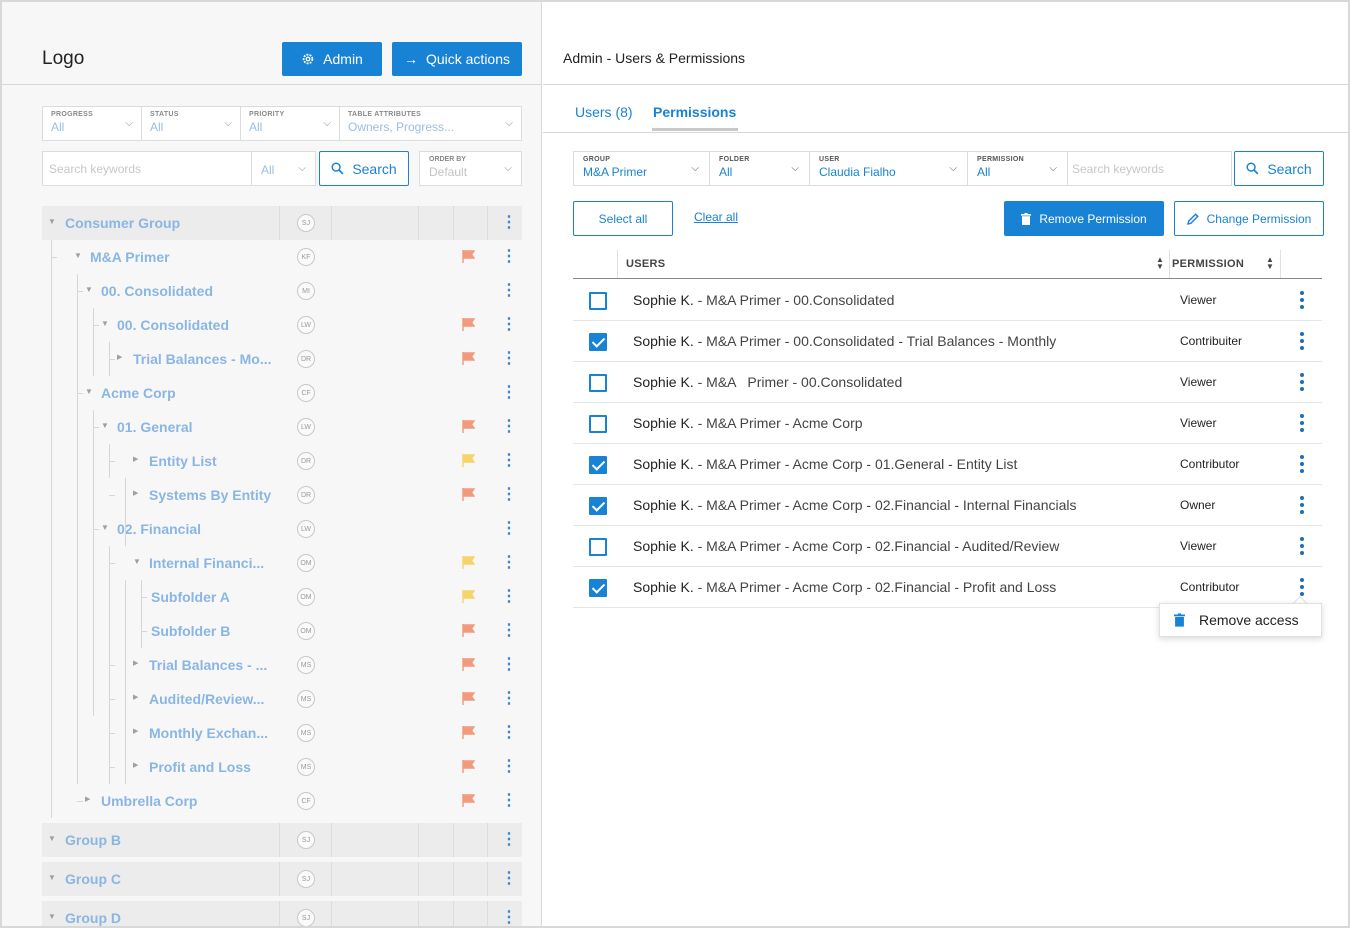  Describe the element at coordinates (642, 168) in the screenshot. I see `group-filter: GROUP M&A Primer ⌵` at that location.